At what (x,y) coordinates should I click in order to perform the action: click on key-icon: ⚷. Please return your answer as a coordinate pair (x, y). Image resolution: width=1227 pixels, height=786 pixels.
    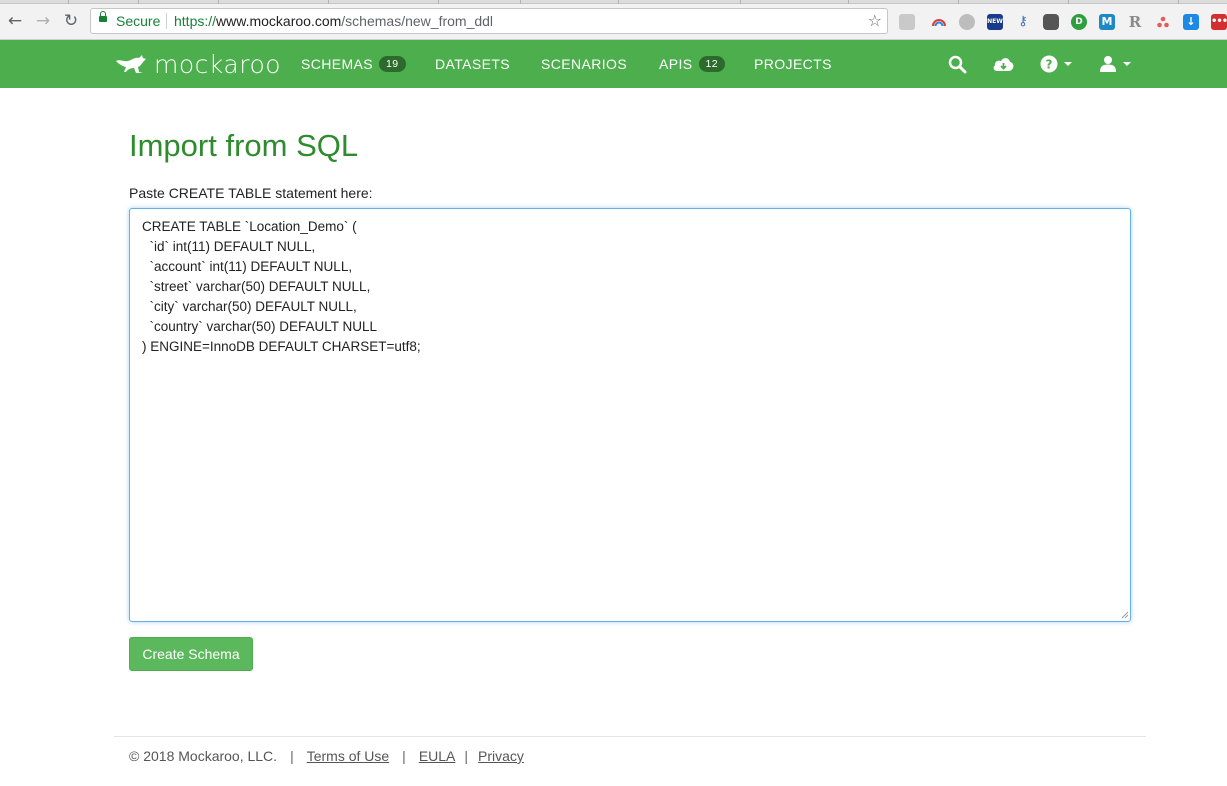
    Looking at the image, I should click on (1023, 22).